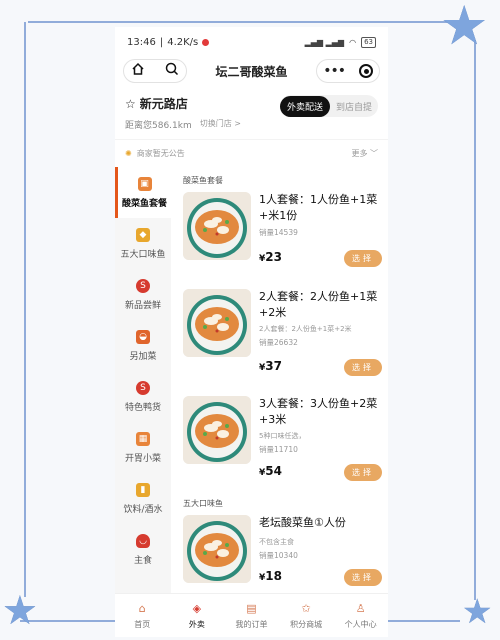 The height and width of the screenshot is (640, 500). I want to click on status-time: 13:46, so click(141, 42).